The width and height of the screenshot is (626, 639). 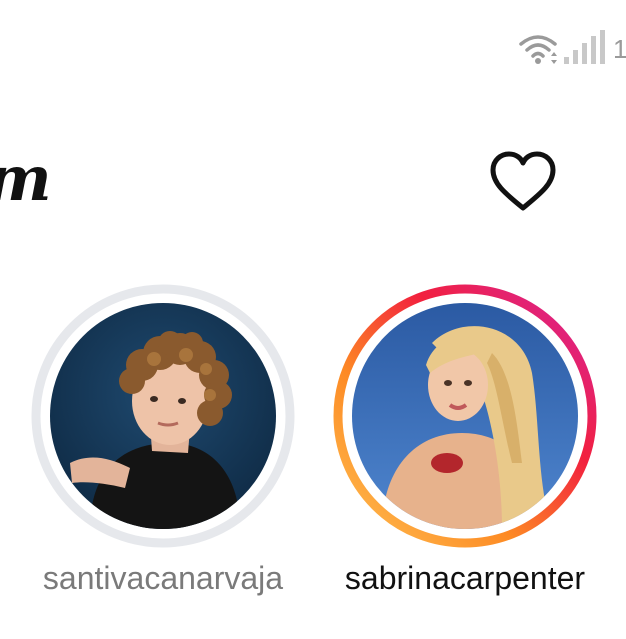 What do you see at coordinates (538, 49) in the screenshot?
I see `wifi-icon` at bounding box center [538, 49].